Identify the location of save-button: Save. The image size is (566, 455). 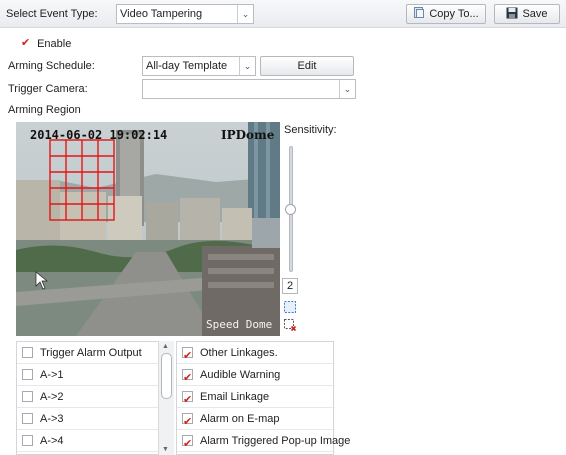
(527, 14).